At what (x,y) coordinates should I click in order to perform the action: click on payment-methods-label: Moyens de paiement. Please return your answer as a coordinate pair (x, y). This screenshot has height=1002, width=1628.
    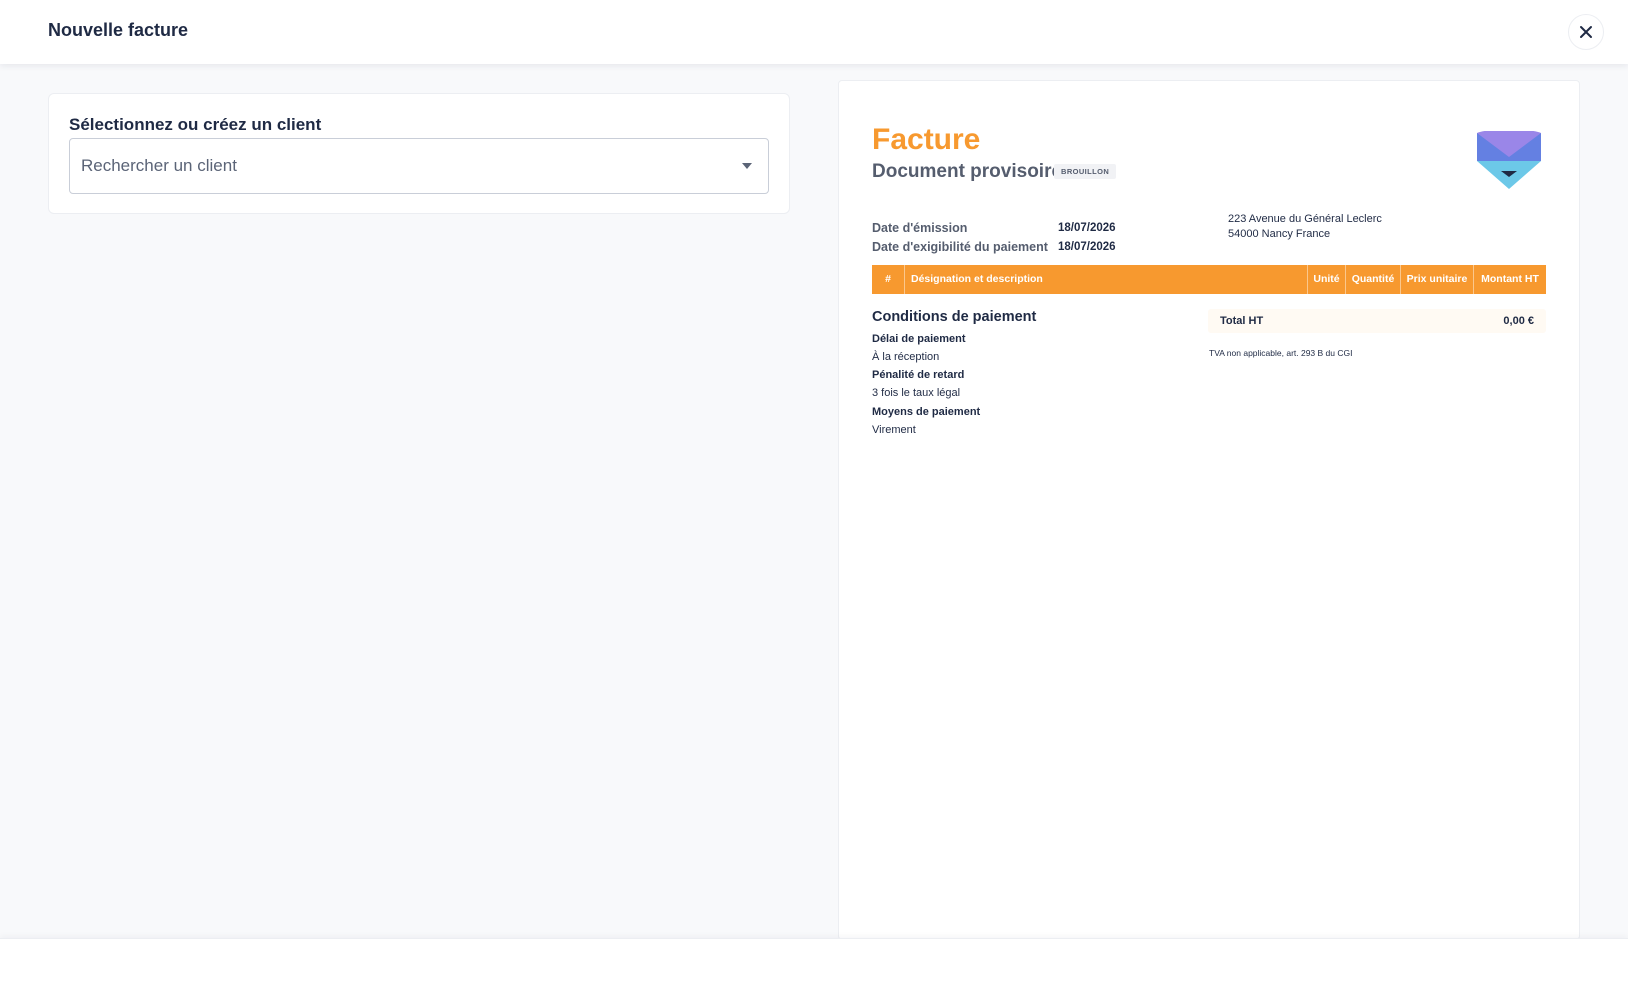
    Looking at the image, I should click on (926, 412).